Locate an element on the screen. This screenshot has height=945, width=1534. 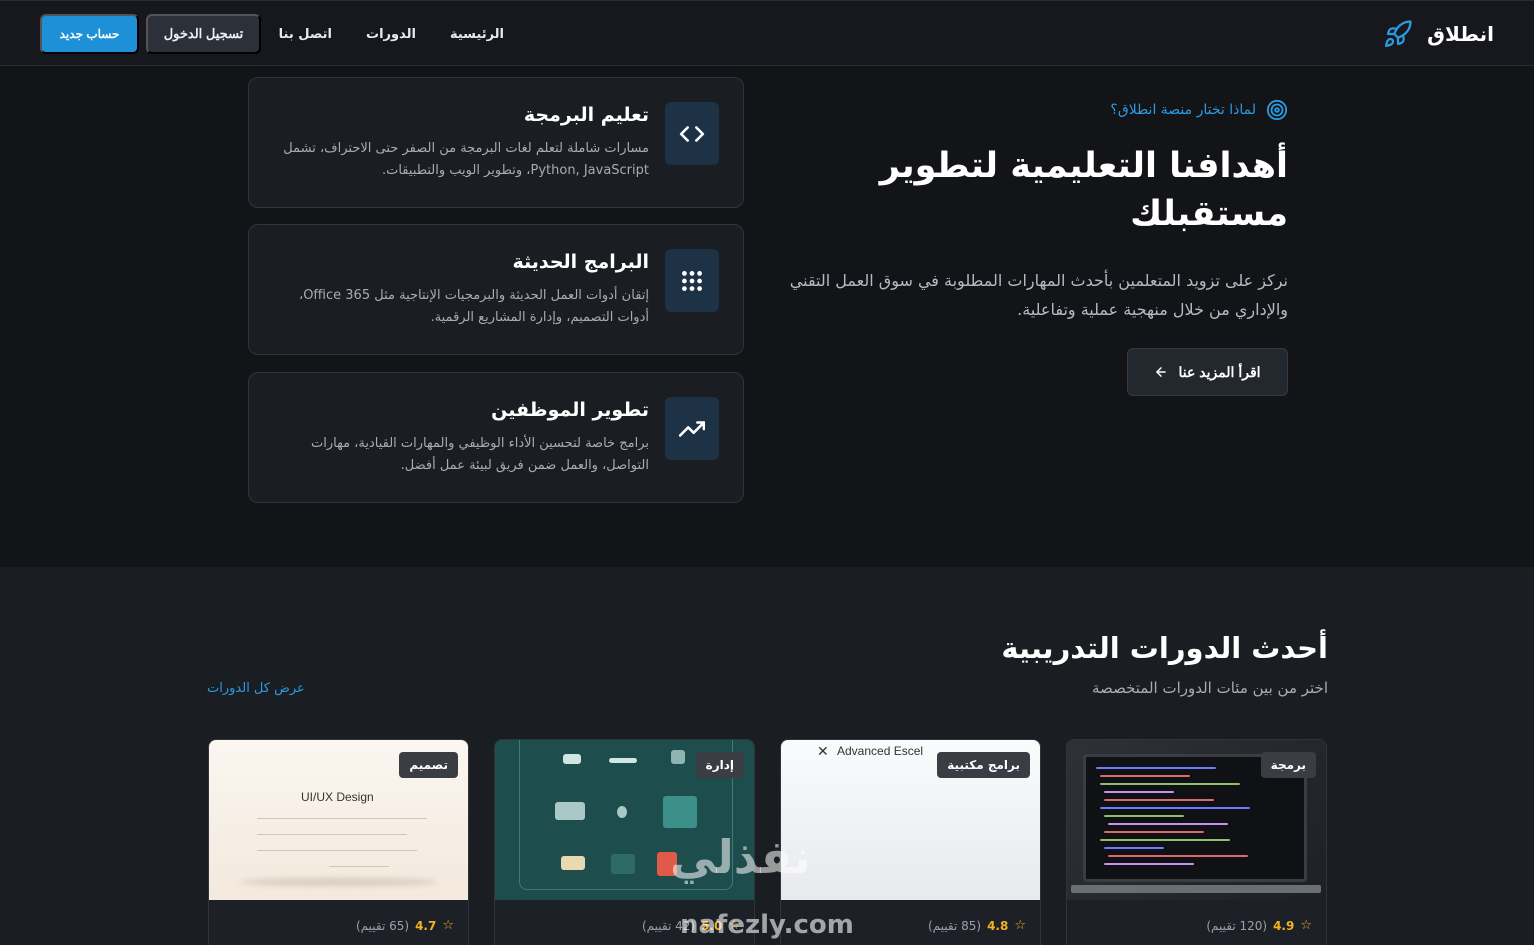
rating-count: (65 تقييم) is located at coordinates (382, 925).